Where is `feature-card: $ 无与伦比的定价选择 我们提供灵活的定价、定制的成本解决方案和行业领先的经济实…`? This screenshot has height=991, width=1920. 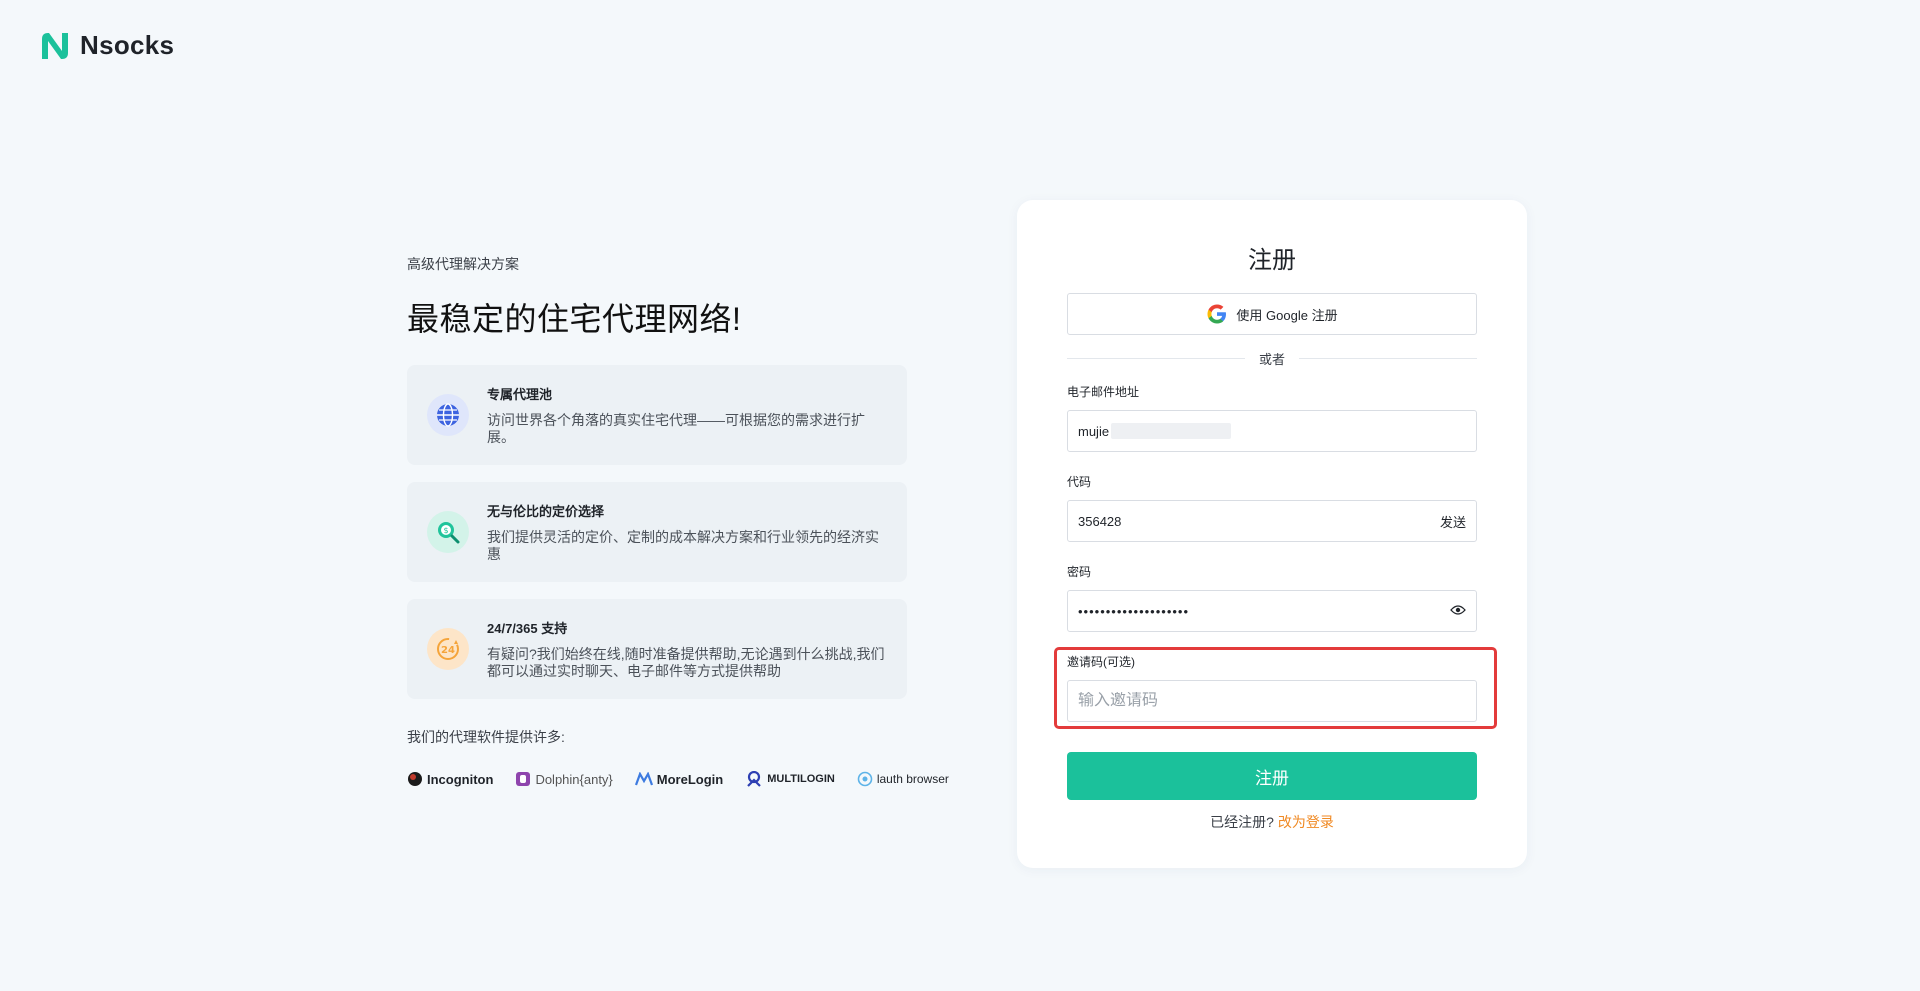 feature-card: $ 无与伦比的定价选择 我们提供灵活的定价、定制的成本解决方案和行业领先的经济实… is located at coordinates (657, 532).